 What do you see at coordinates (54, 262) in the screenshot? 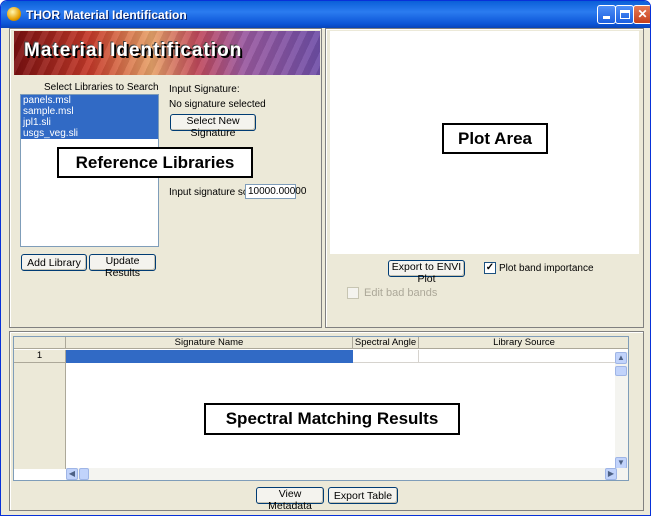
I see `add-library-button: Add Library` at bounding box center [54, 262].